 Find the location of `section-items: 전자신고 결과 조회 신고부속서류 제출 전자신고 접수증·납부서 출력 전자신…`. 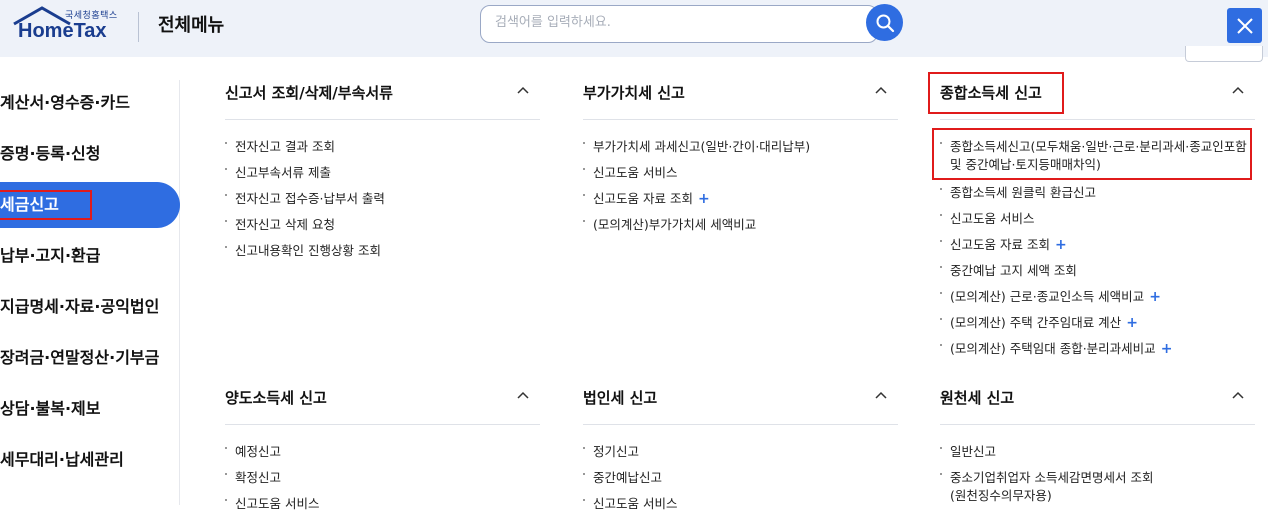

section-items: 전자신고 결과 조회 신고부속서류 제출 전자신고 접수증·납부서 출력 전자신… is located at coordinates (305, 203).